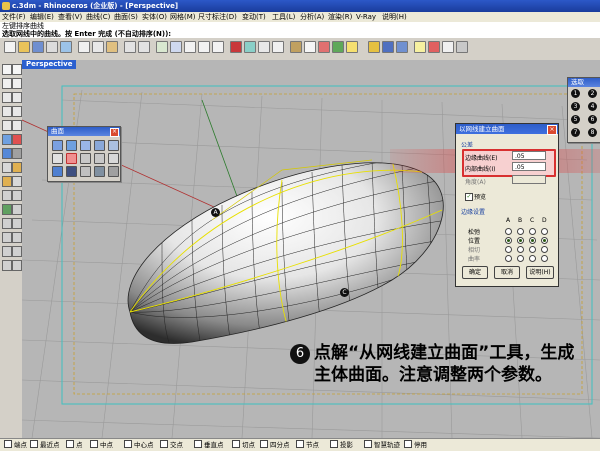 The width and height of the screenshot is (600, 451). Describe the element at coordinates (236, 47) in the screenshot. I see `render-car-icon` at that location.